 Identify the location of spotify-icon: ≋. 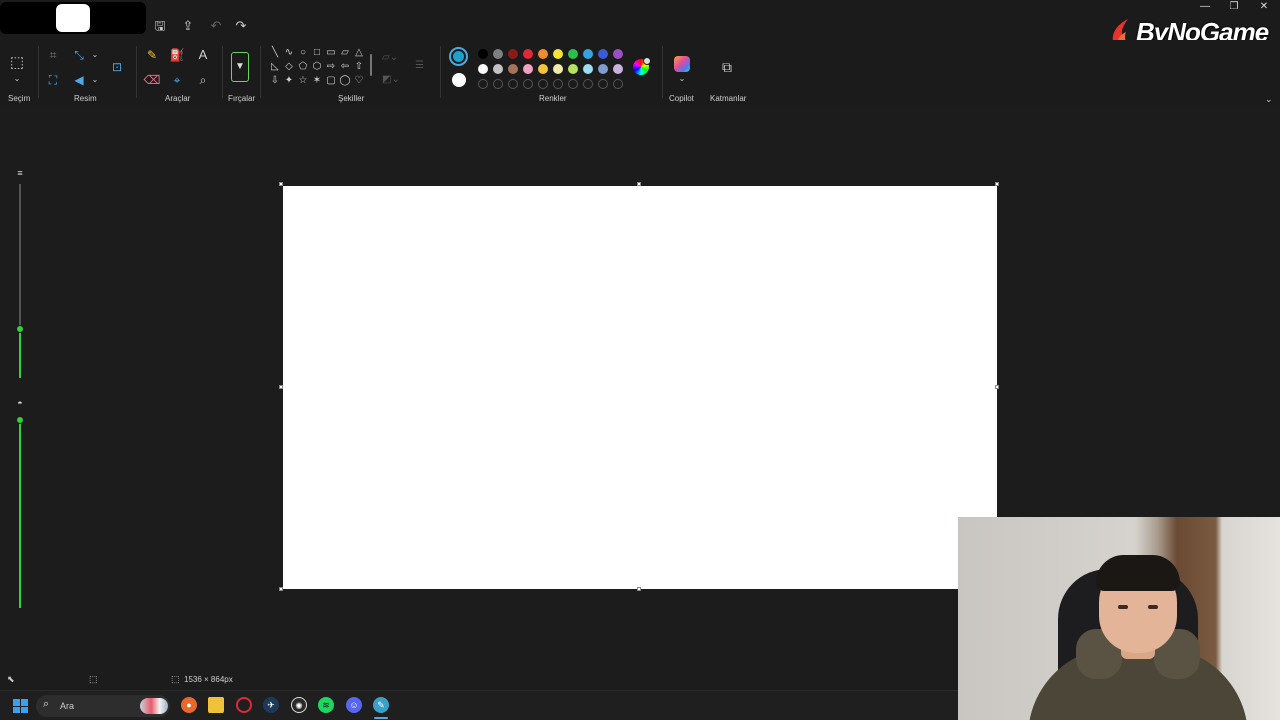
(326, 705).